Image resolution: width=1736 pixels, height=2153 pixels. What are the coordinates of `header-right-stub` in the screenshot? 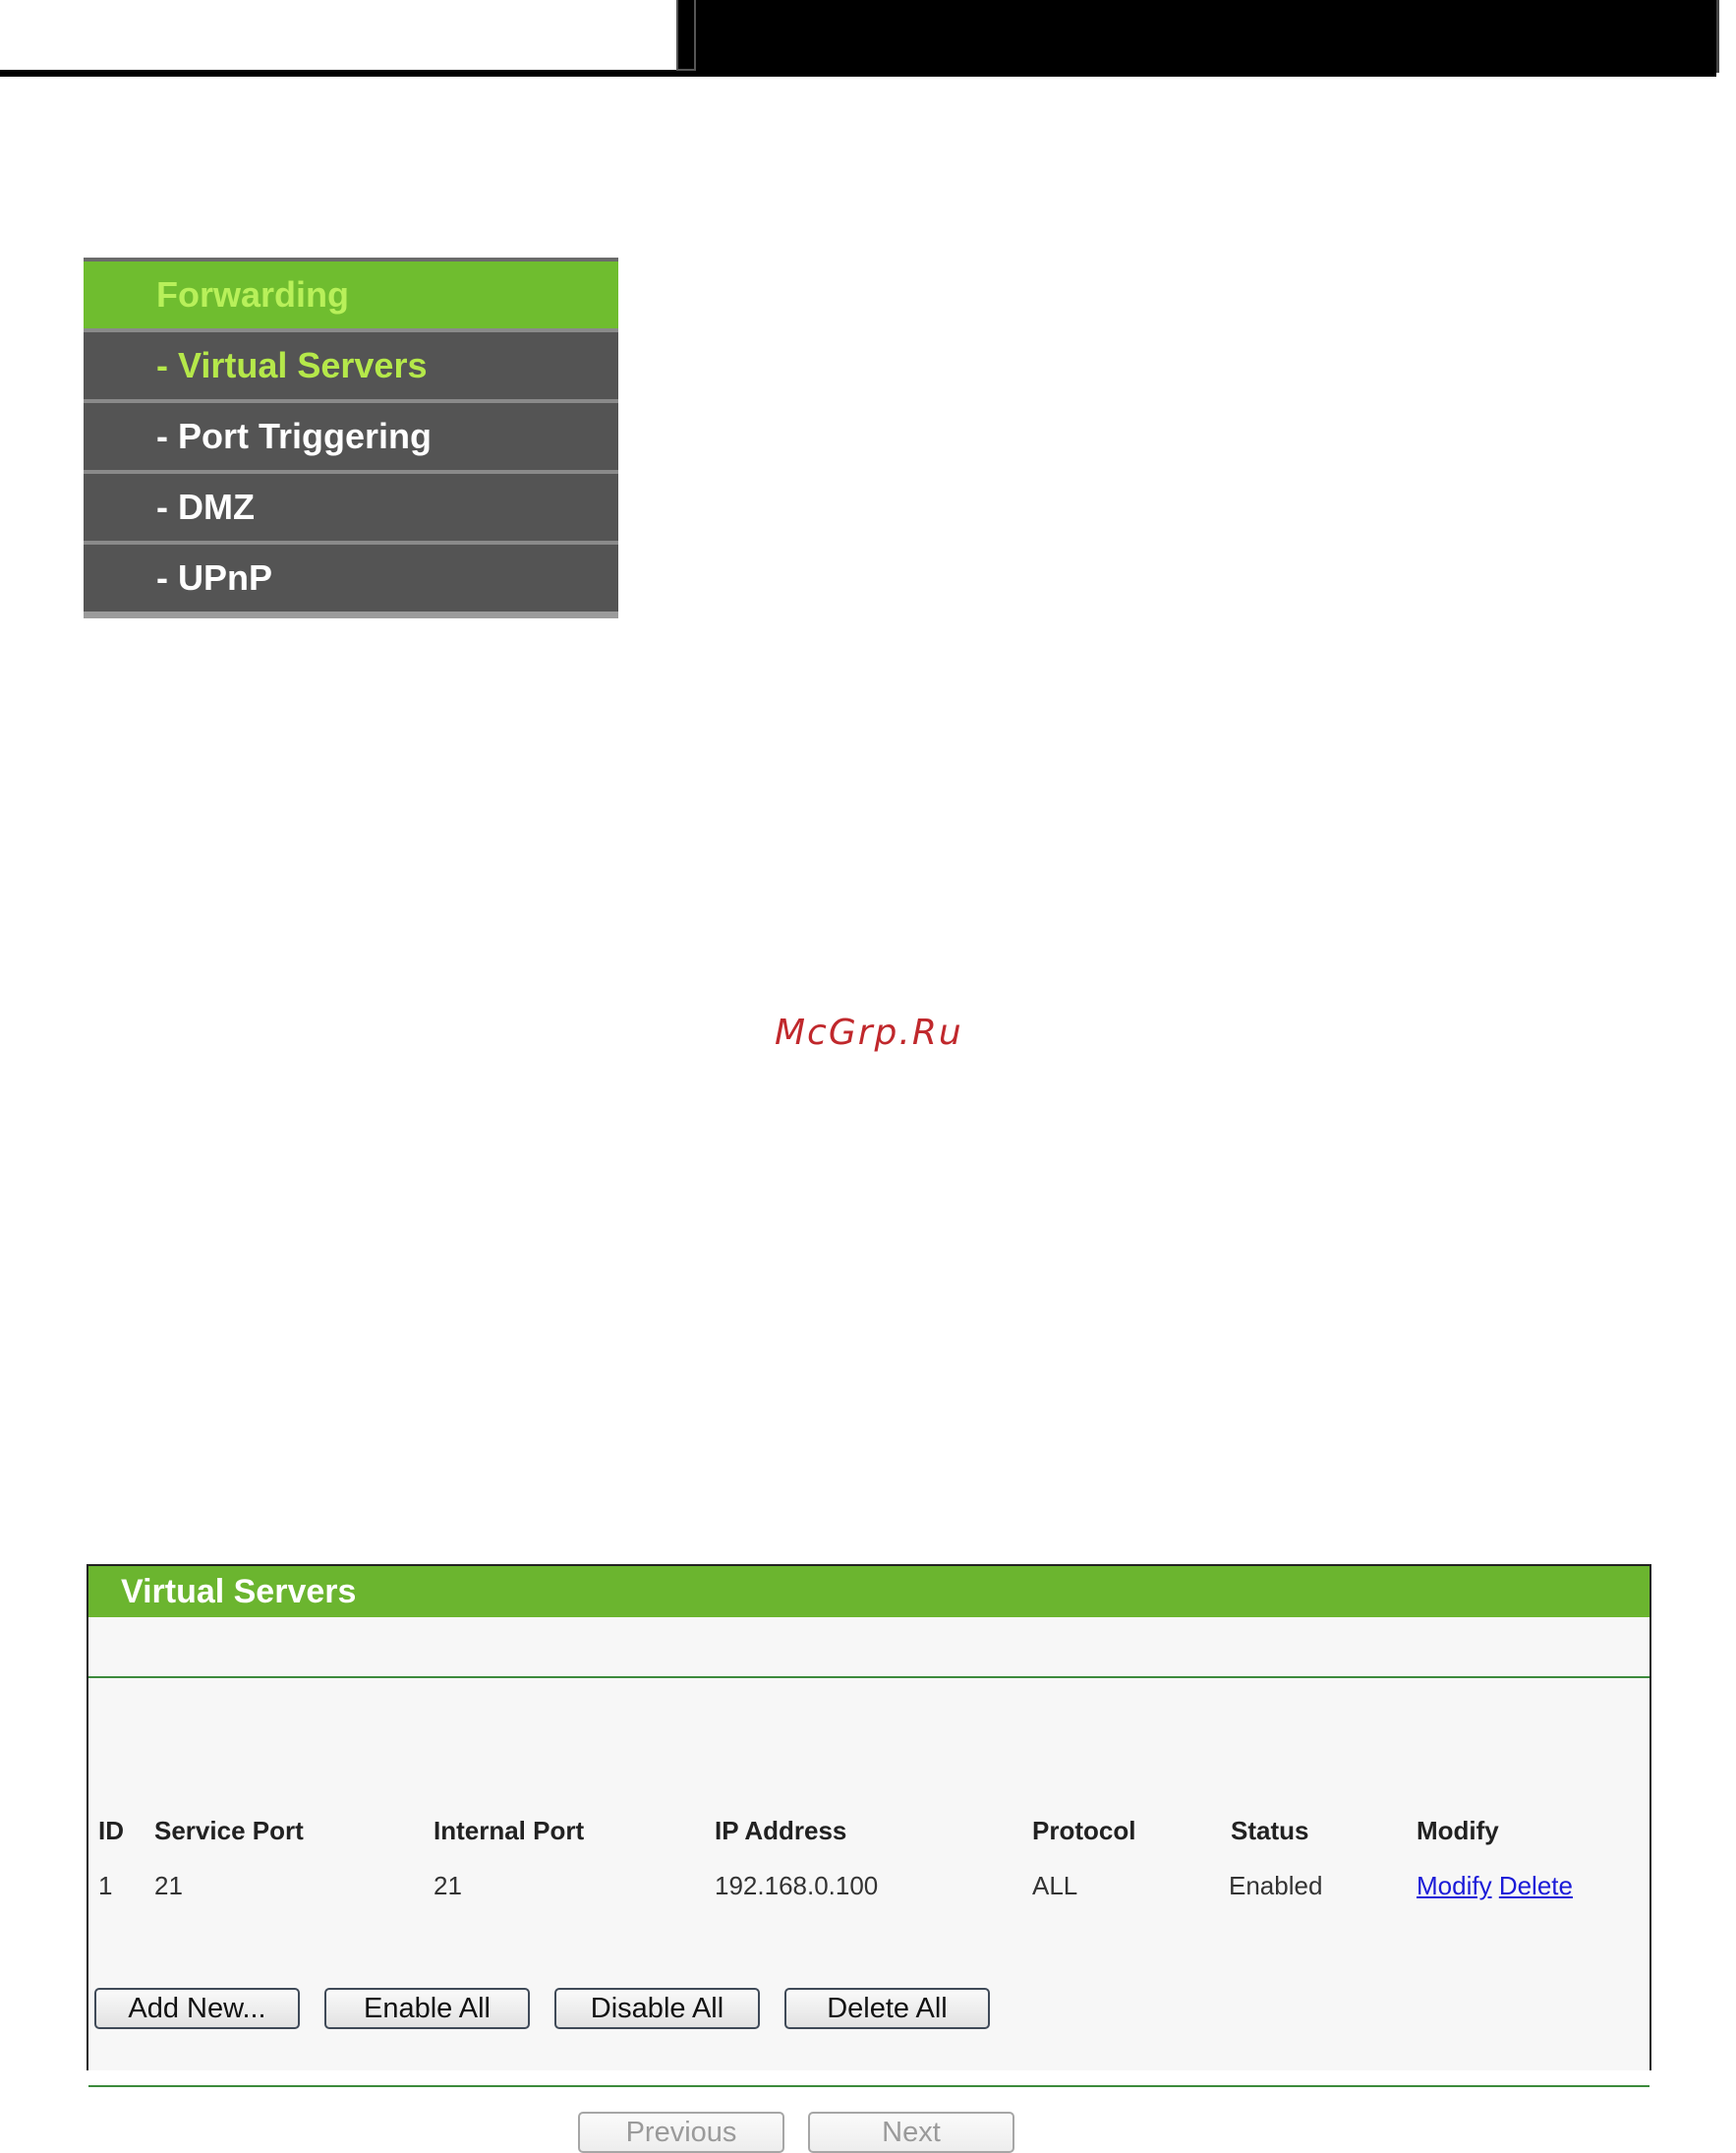 It's located at (1726, 36).